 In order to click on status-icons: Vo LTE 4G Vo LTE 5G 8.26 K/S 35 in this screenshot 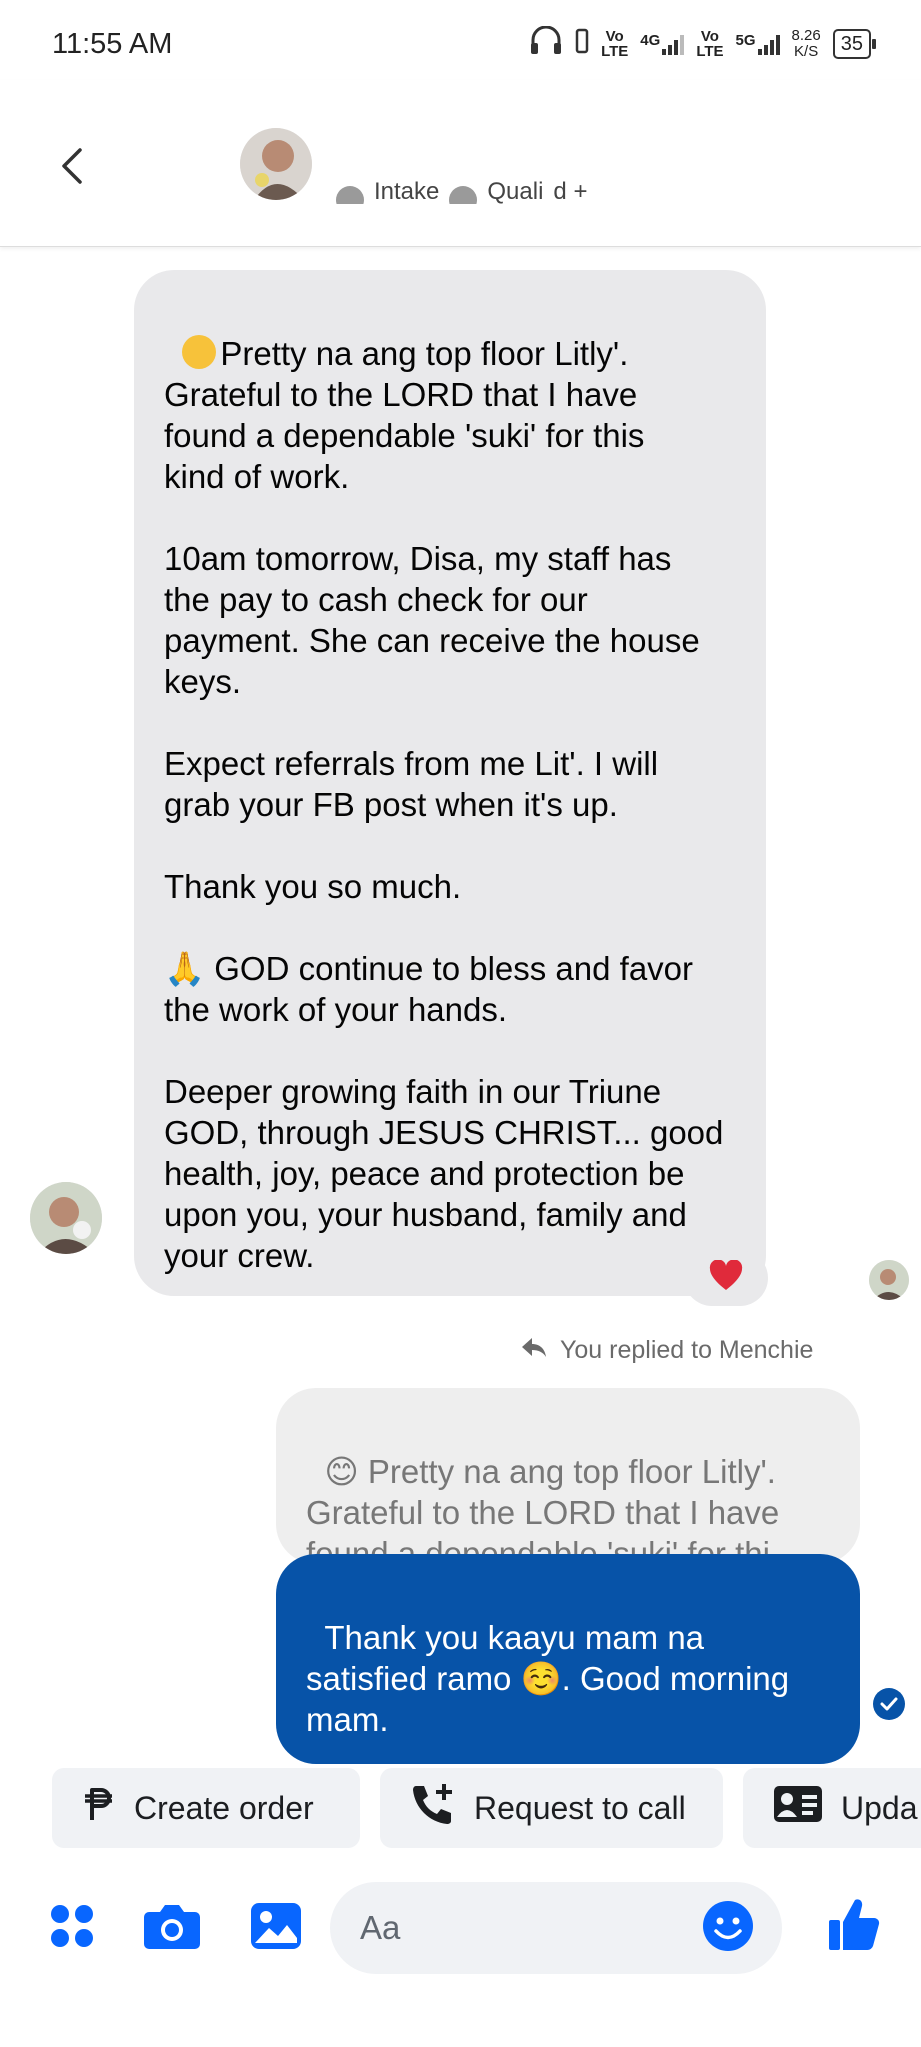, I will do `click(703, 43)`.